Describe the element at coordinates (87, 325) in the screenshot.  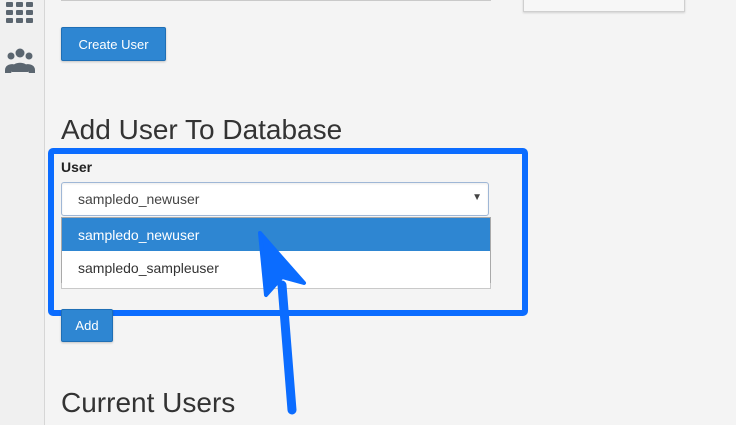
I see `add-button: Add` at that location.